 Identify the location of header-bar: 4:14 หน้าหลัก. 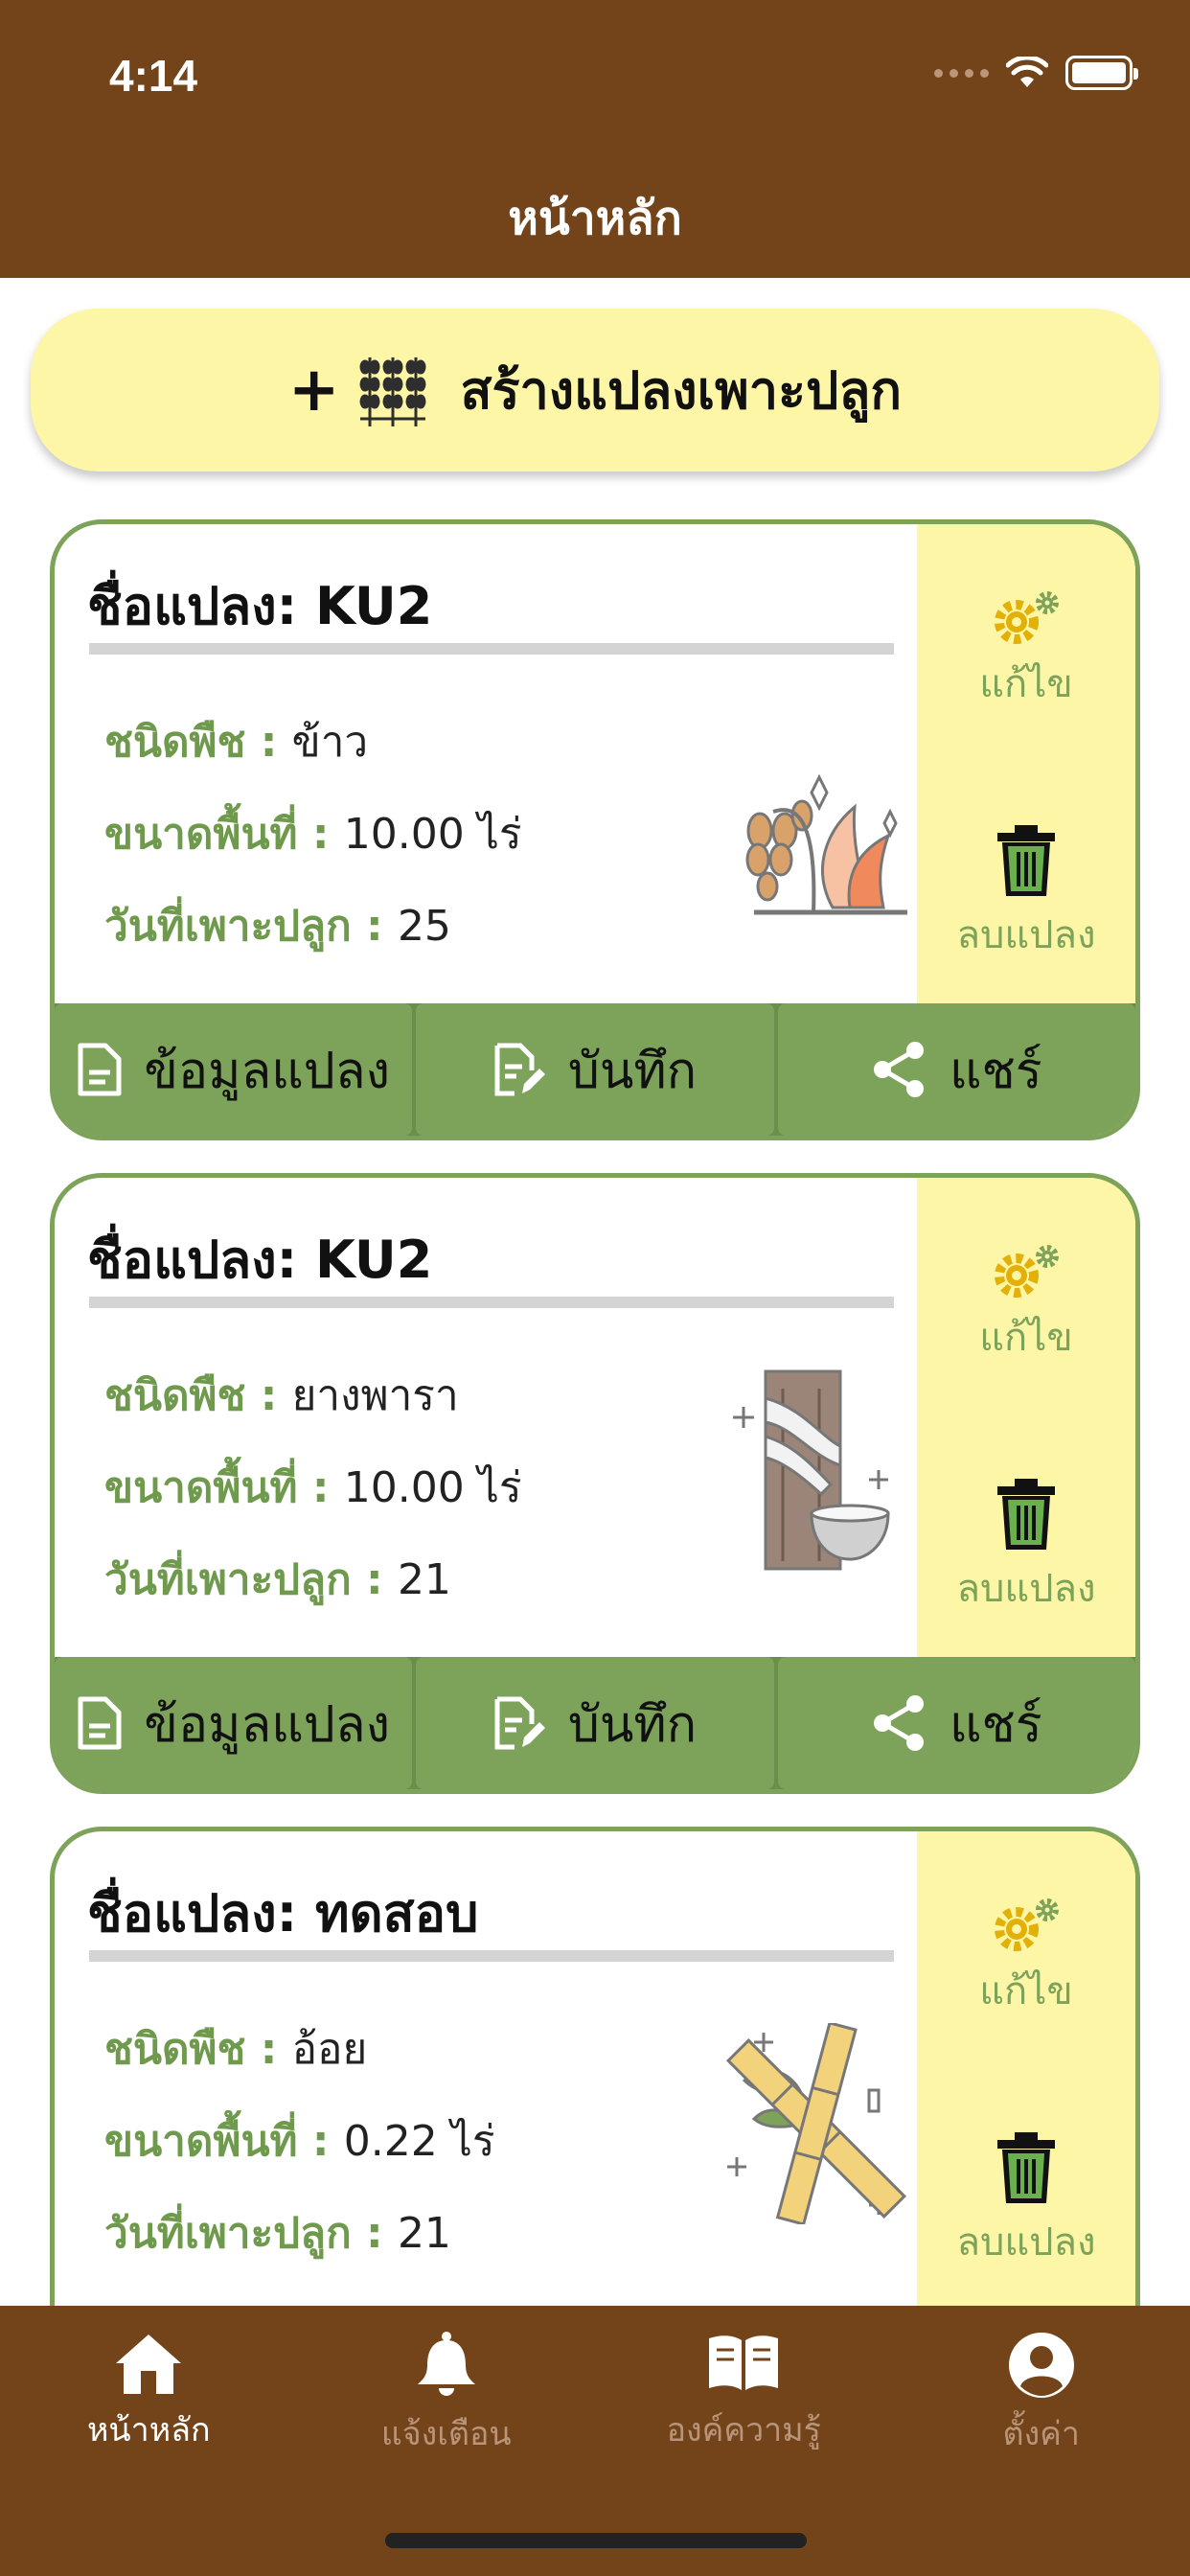
(595, 139).